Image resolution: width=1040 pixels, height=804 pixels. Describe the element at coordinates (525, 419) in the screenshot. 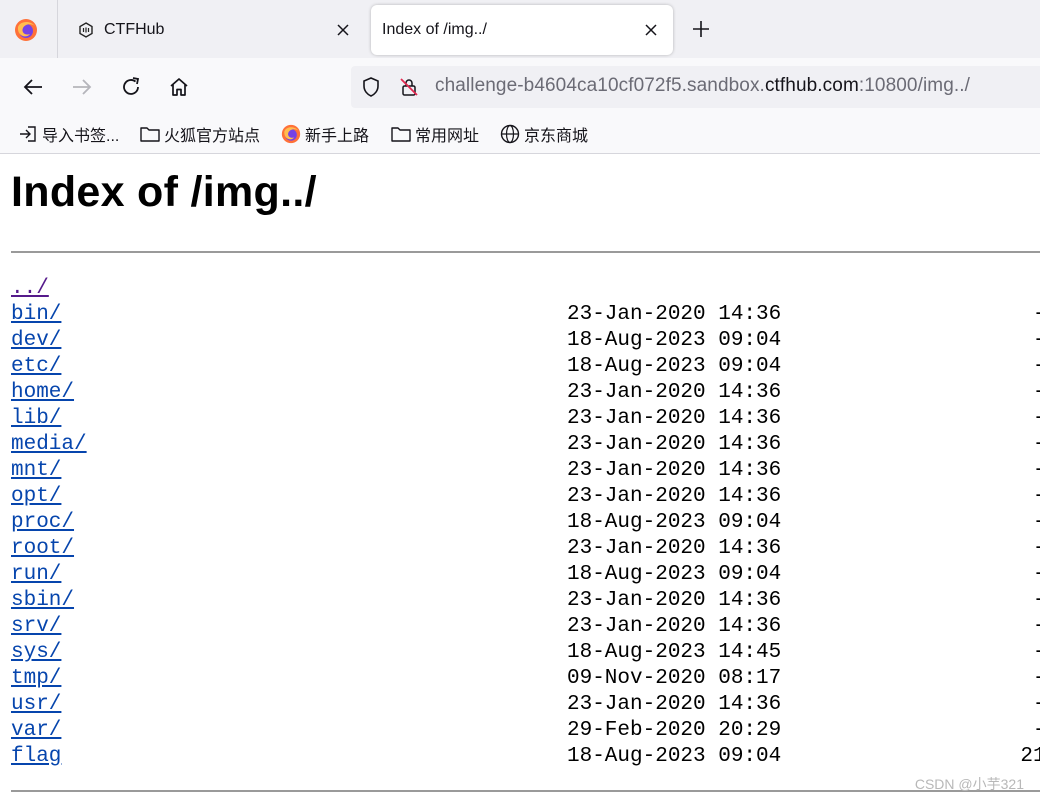

I see `listing-row: lib/23-Jan-2020 14:36 -` at that location.